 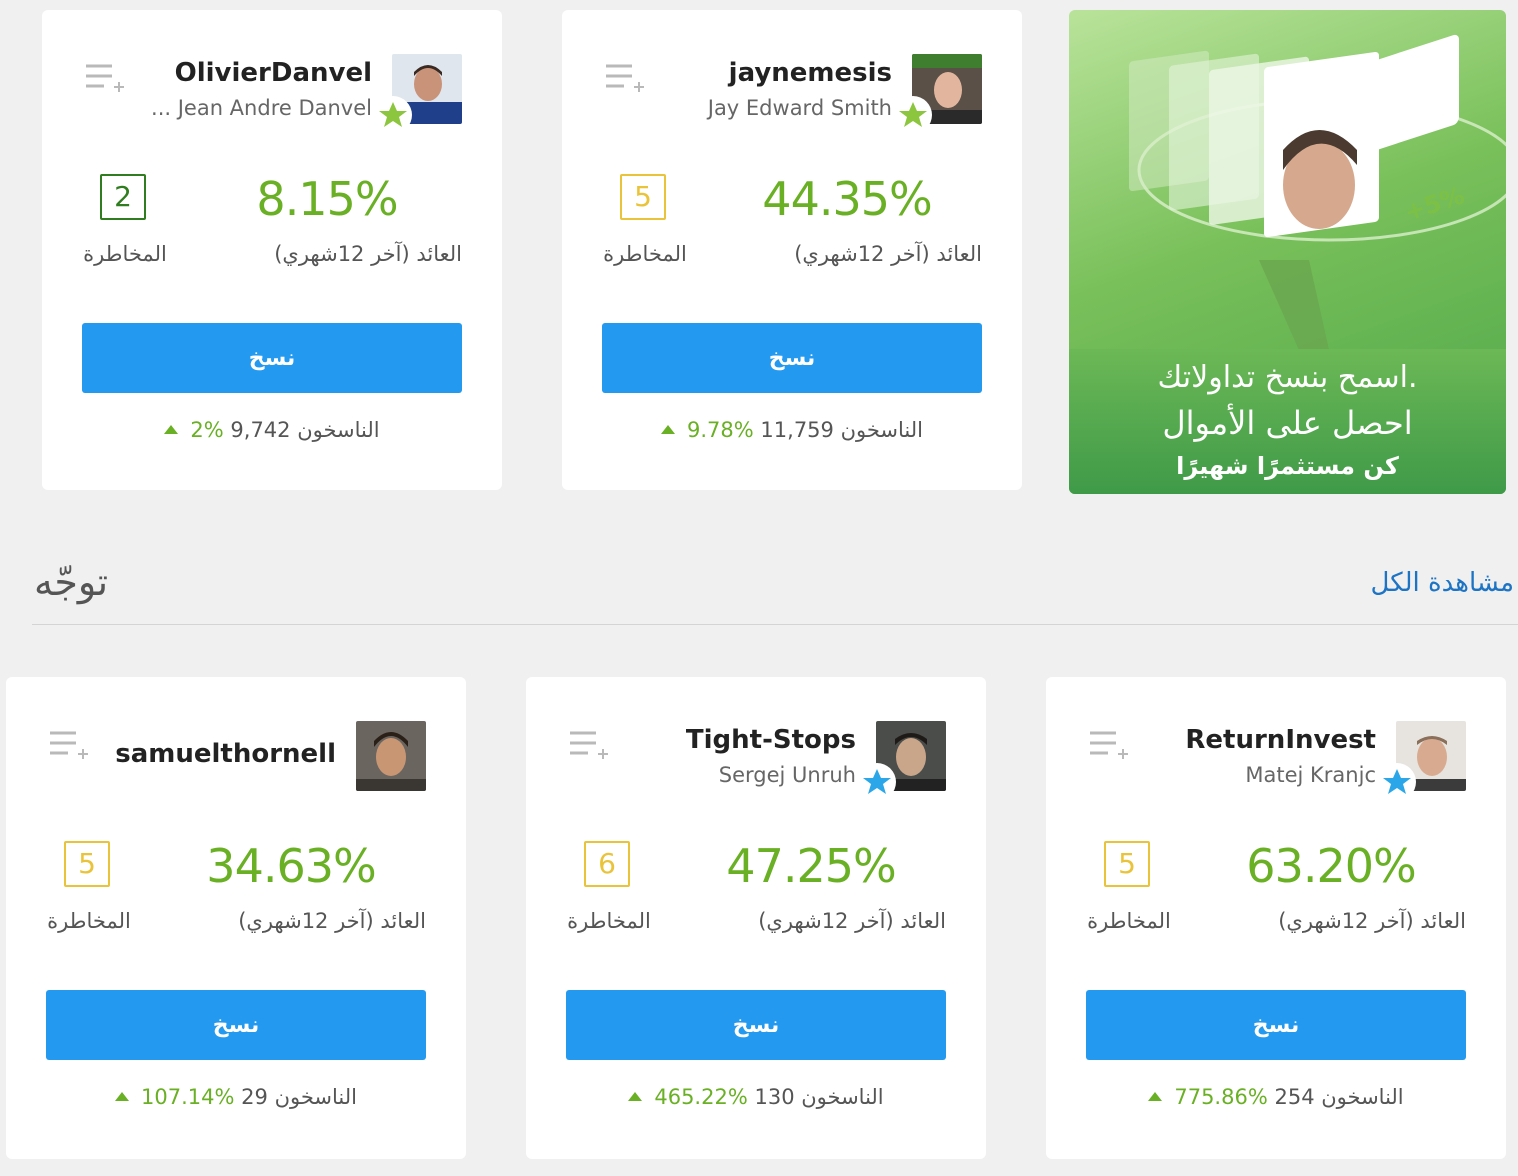 What do you see at coordinates (254, 1097) in the screenshot?
I see `copiers-count: 29` at bounding box center [254, 1097].